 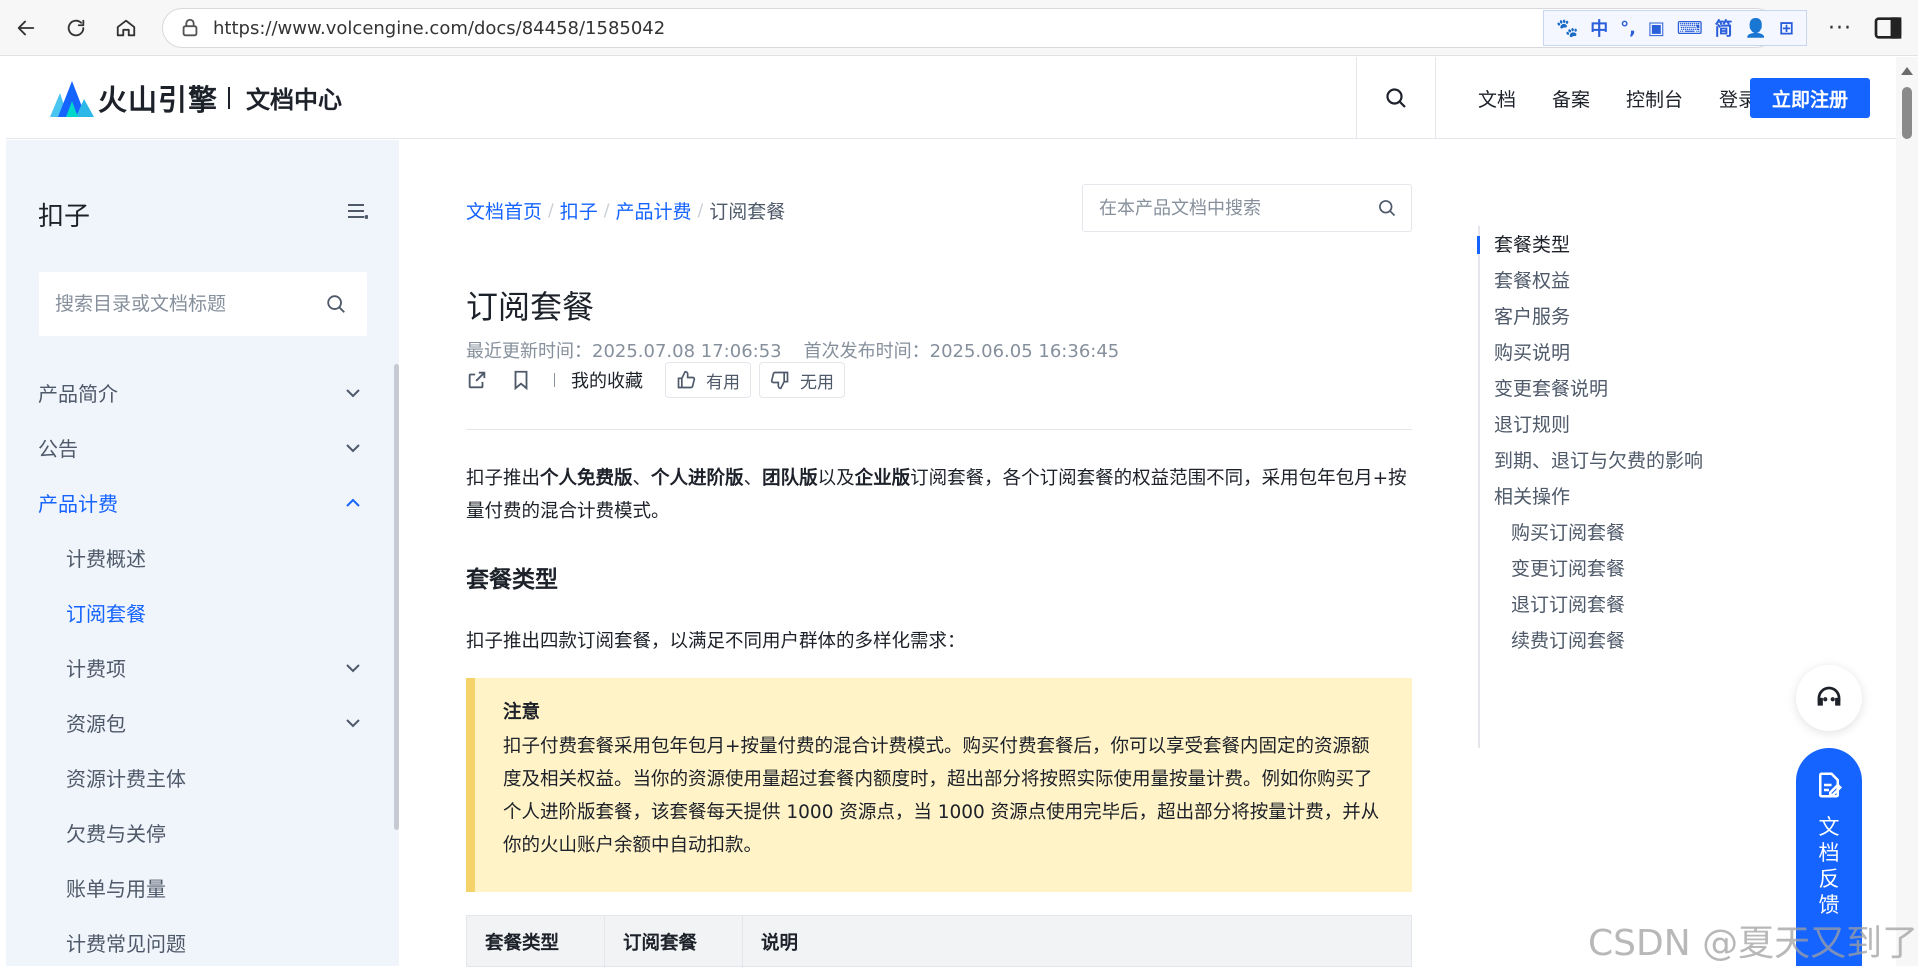 What do you see at coordinates (503, 478) in the screenshot?
I see `intro-text: 扣子推出` at bounding box center [503, 478].